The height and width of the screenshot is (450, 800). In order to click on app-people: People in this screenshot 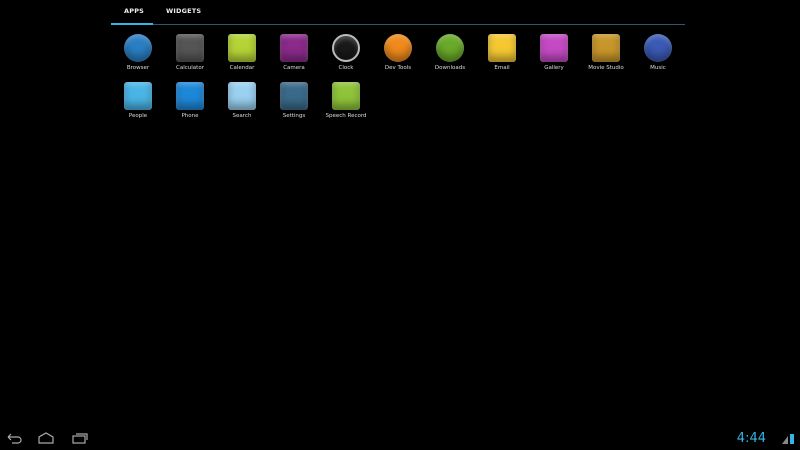, I will do `click(138, 103)`.